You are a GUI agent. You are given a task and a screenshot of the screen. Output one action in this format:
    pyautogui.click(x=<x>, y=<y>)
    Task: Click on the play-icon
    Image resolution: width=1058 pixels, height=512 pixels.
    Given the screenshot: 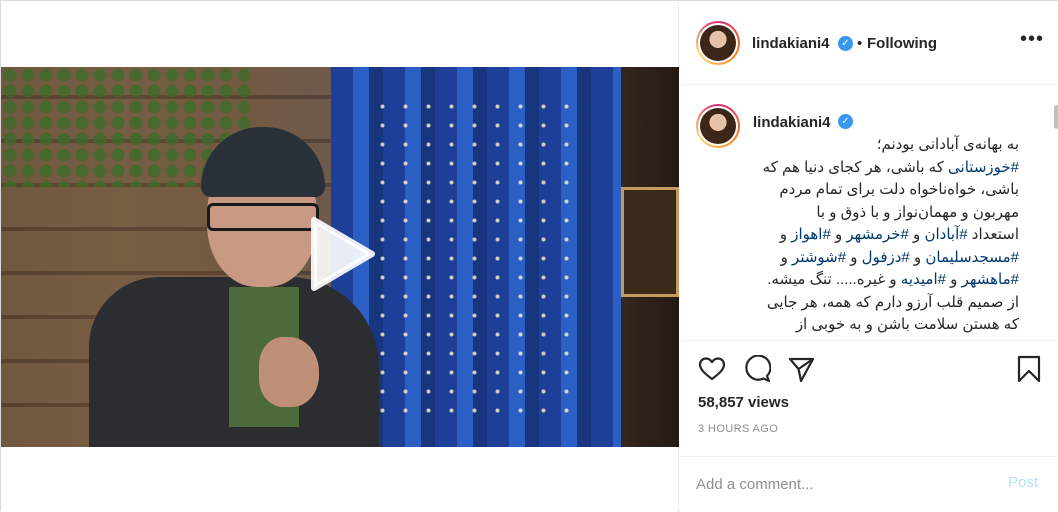 What is the action you would take?
    pyautogui.click(x=342, y=254)
    